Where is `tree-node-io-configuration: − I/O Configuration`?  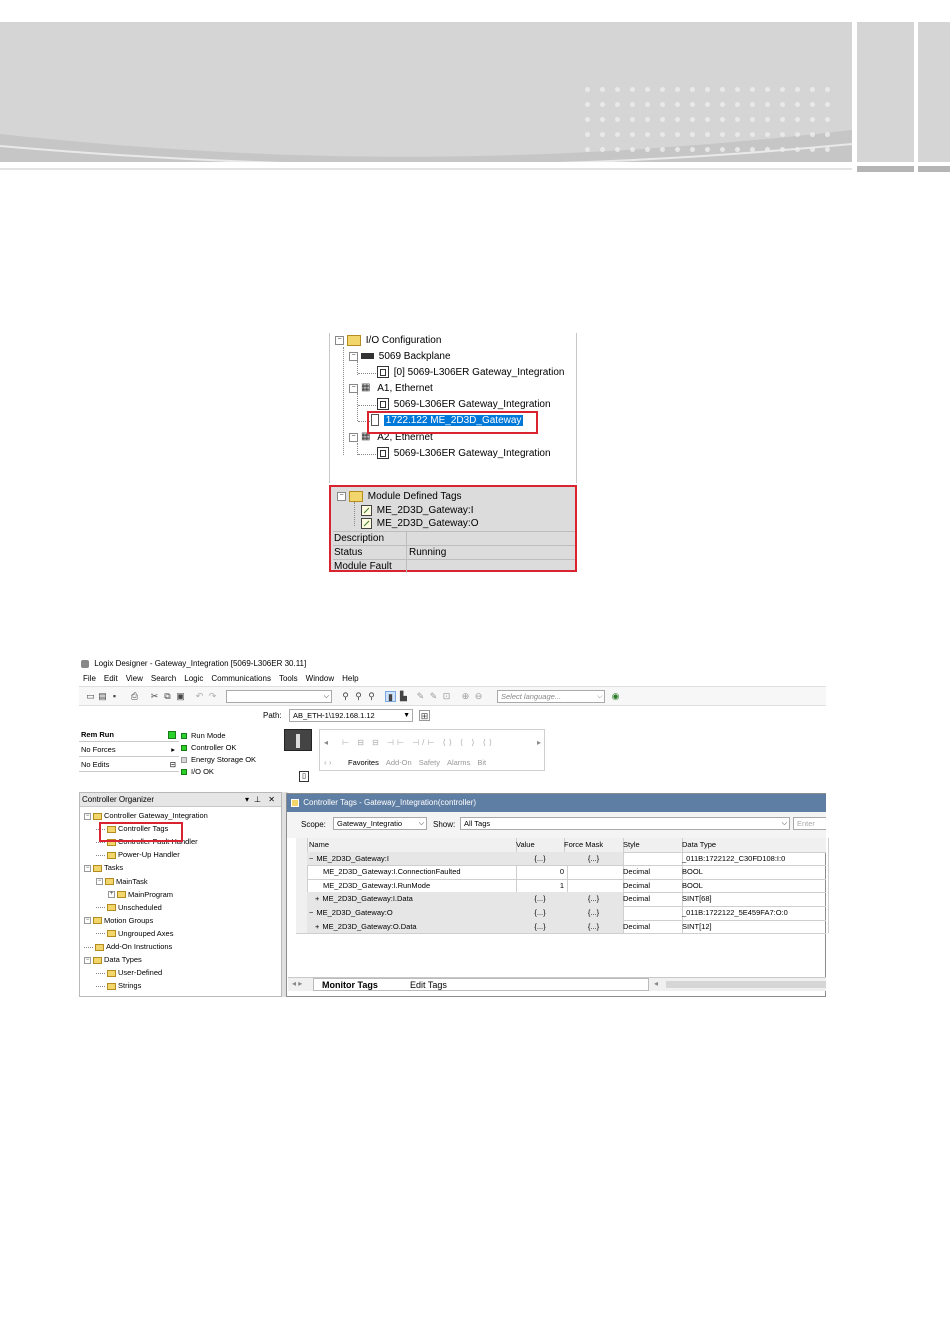 tree-node-io-configuration: − I/O Configuration is located at coordinates (388, 341).